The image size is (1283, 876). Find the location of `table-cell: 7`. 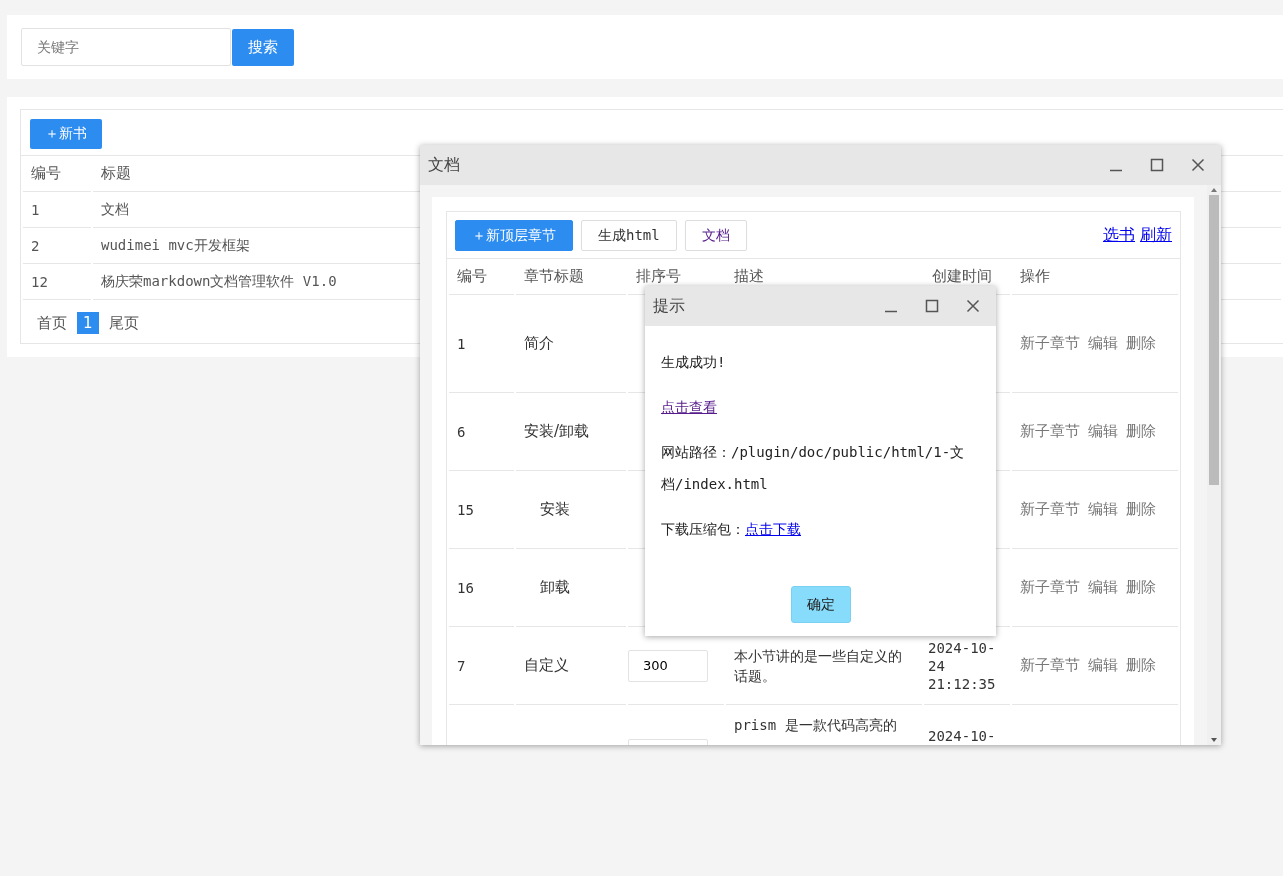

table-cell: 7 is located at coordinates (461, 665).